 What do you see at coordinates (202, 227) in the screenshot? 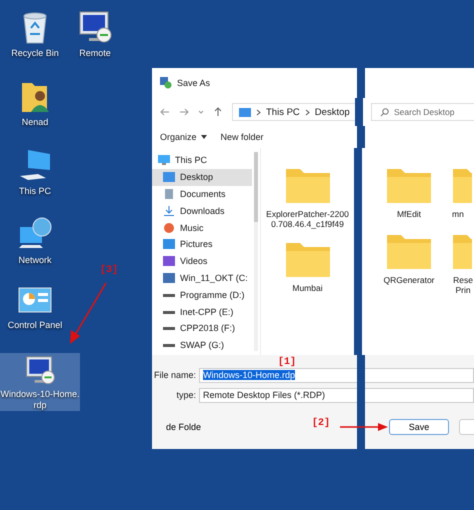
I see `nav-item: Music` at bounding box center [202, 227].